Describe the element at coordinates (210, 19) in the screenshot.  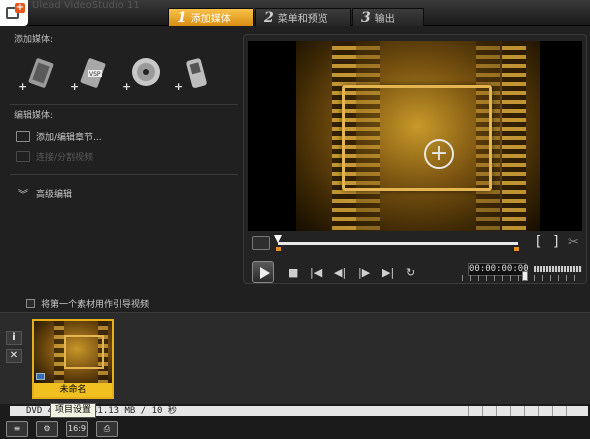
I see `tab-label: 添加媒体` at that location.